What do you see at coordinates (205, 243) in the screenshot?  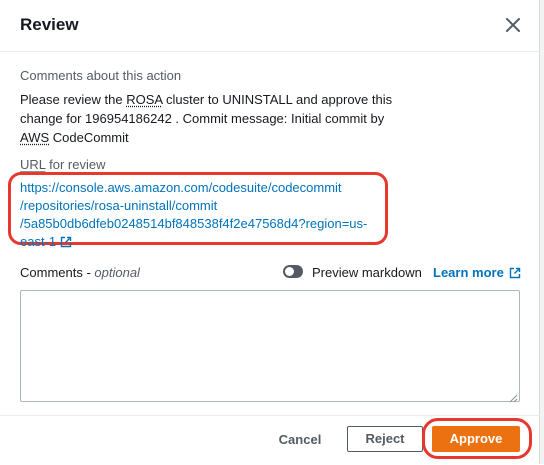 I see `url-line: east-1` at bounding box center [205, 243].